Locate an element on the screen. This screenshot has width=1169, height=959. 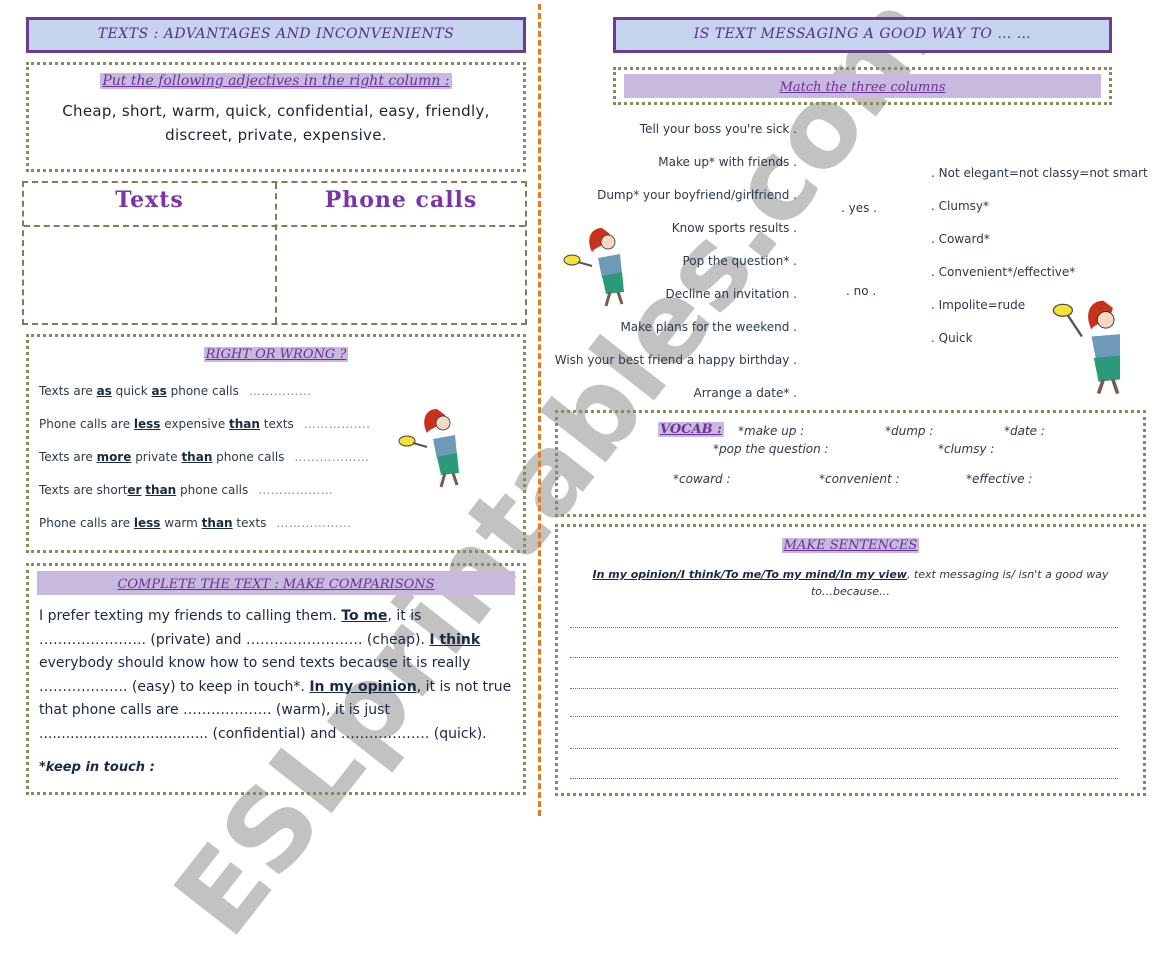
reason-item: . Convenient*/effective* is located at coordinates (1003, 272).